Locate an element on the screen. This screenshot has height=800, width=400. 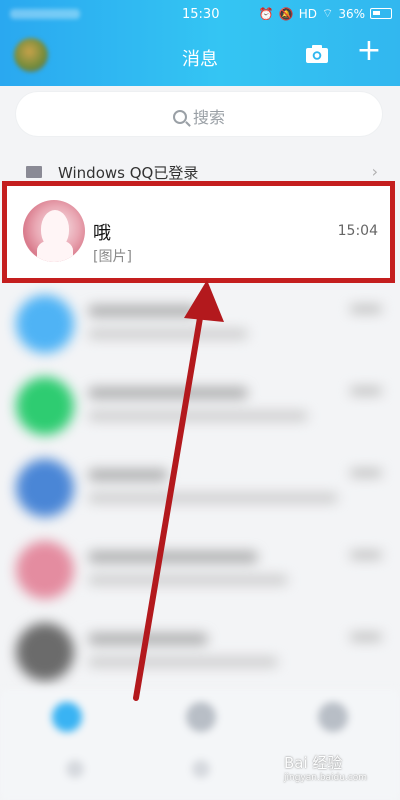
status-icons: ⏰ 🔕 HD ⌔ 36% is located at coordinates (325, 13).